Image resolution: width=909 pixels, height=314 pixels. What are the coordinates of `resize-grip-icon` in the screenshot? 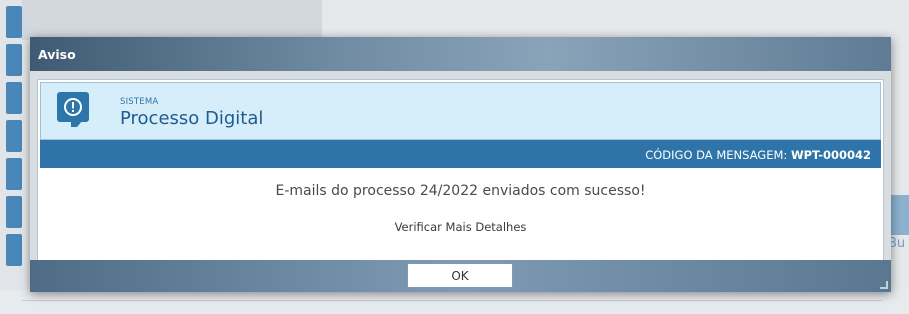 It's located at (884, 285).